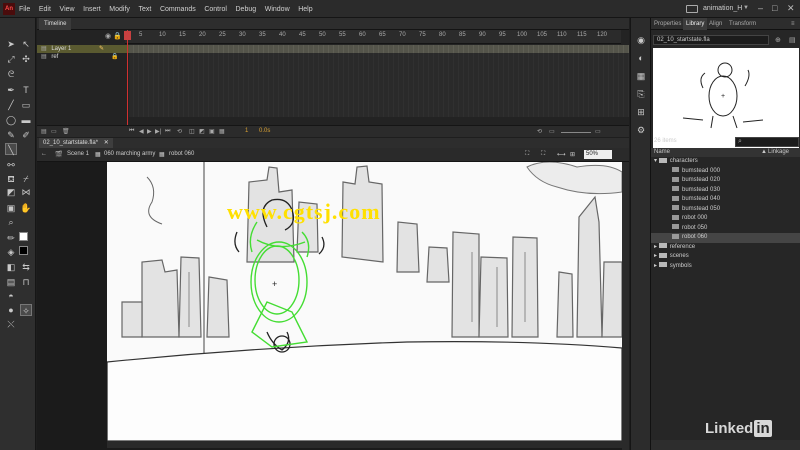 The height and width of the screenshot is (450, 800). What do you see at coordinates (662, 152) in the screenshot?
I see `column-name: Name` at bounding box center [662, 152].